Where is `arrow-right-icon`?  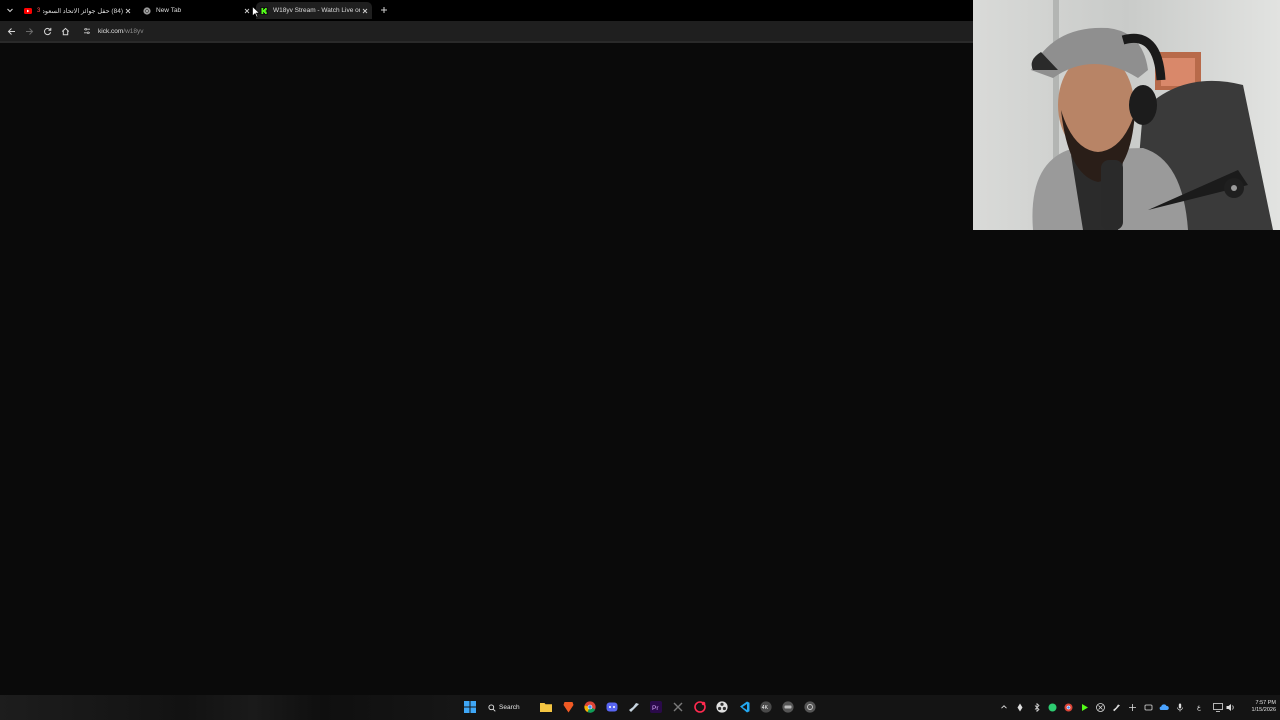 arrow-right-icon is located at coordinates (29, 31).